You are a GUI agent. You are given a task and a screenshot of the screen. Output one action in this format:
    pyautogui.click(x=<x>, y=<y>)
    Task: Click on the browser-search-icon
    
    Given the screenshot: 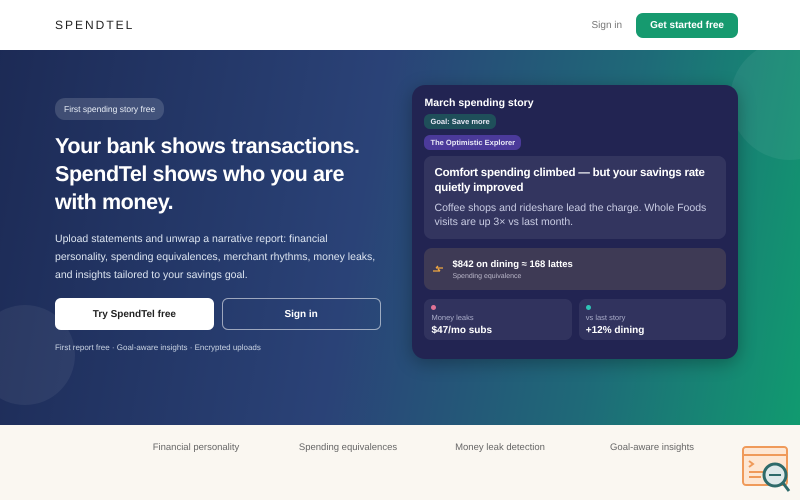 What is the action you would take?
    pyautogui.click(x=766, y=469)
    